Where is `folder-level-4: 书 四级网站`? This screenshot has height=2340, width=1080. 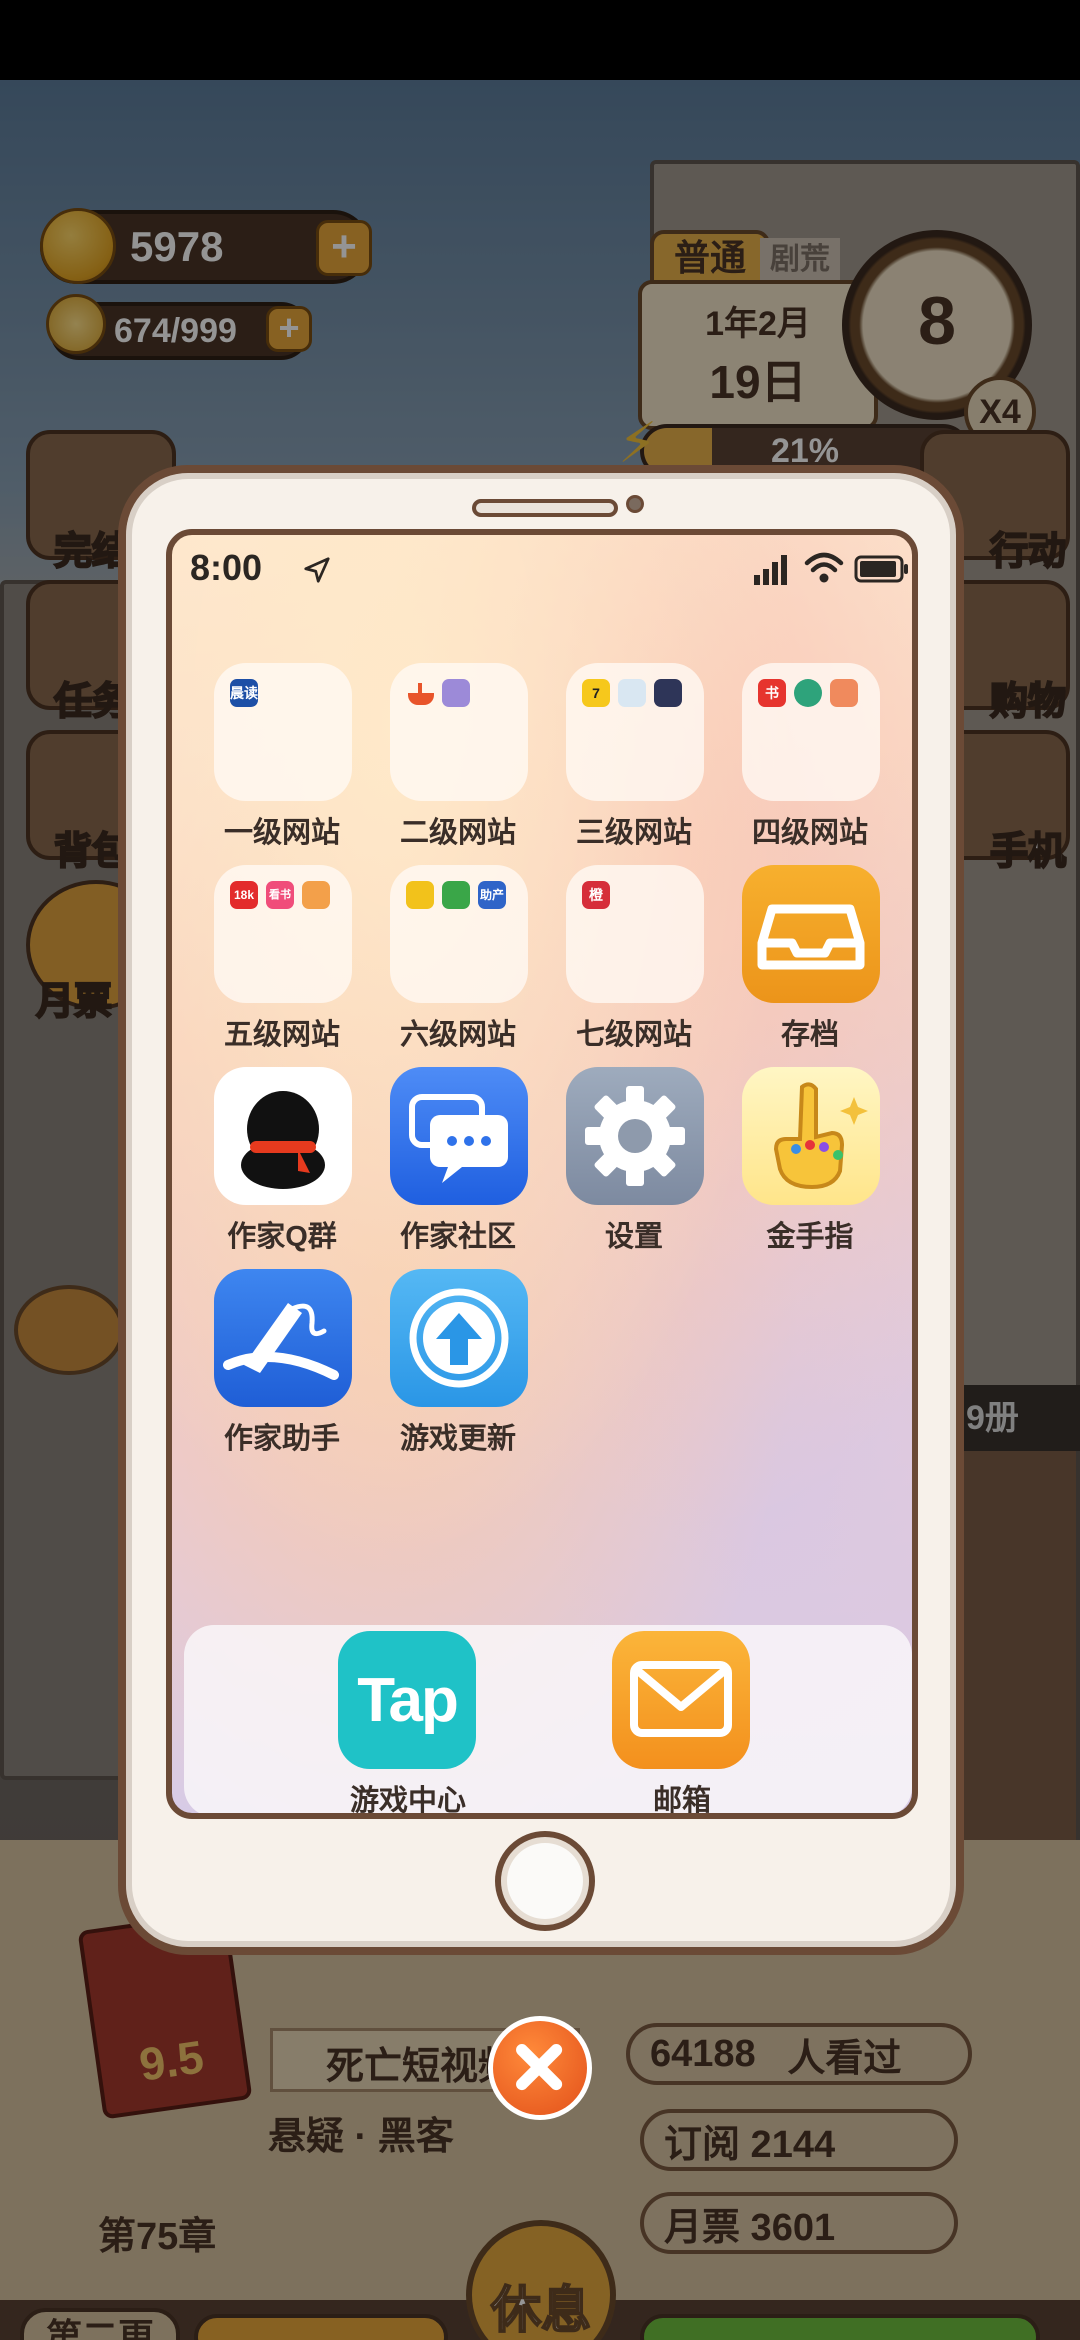 folder-level-4: 书 四级网站 is located at coordinates (810, 763).